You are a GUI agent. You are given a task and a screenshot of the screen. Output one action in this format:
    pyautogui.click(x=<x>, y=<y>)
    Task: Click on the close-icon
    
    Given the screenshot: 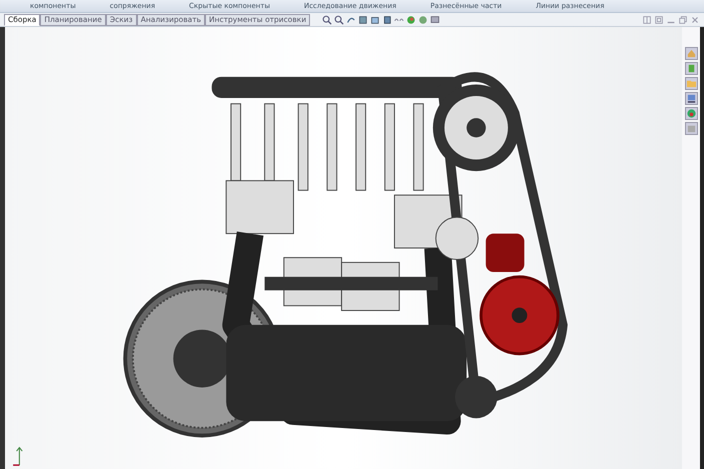 What is the action you would take?
    pyautogui.click(x=695, y=19)
    